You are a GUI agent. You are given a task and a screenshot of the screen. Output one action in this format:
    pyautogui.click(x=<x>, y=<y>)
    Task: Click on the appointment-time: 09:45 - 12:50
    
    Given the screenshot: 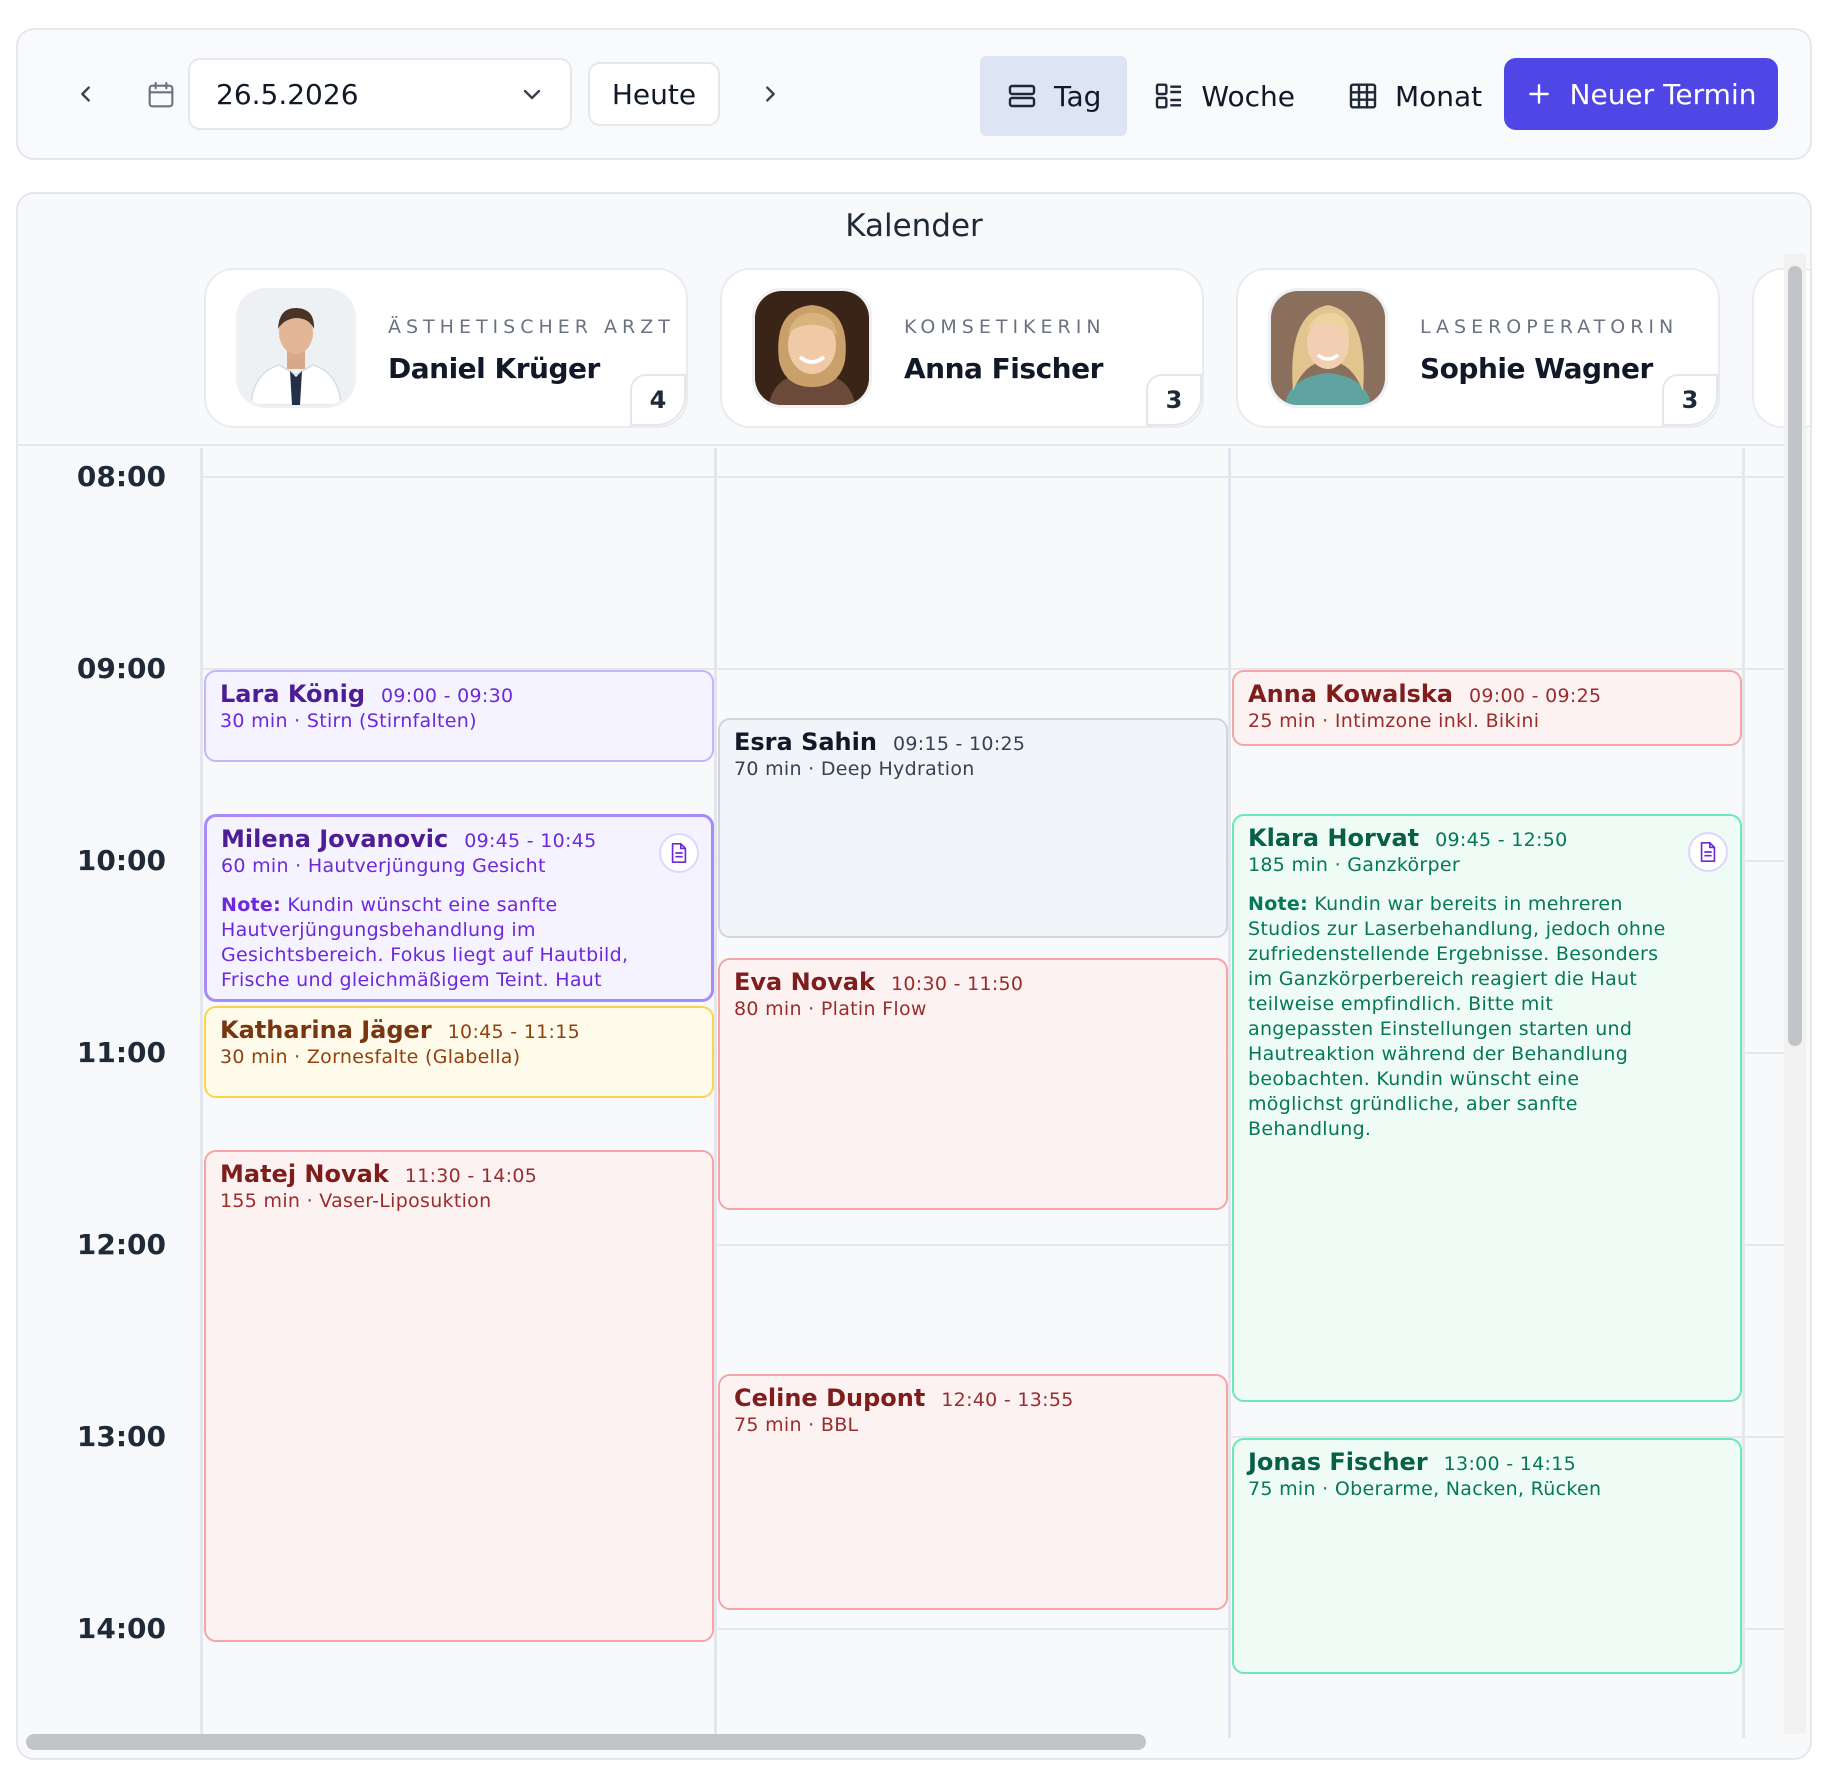 What is the action you would take?
    pyautogui.click(x=1501, y=840)
    